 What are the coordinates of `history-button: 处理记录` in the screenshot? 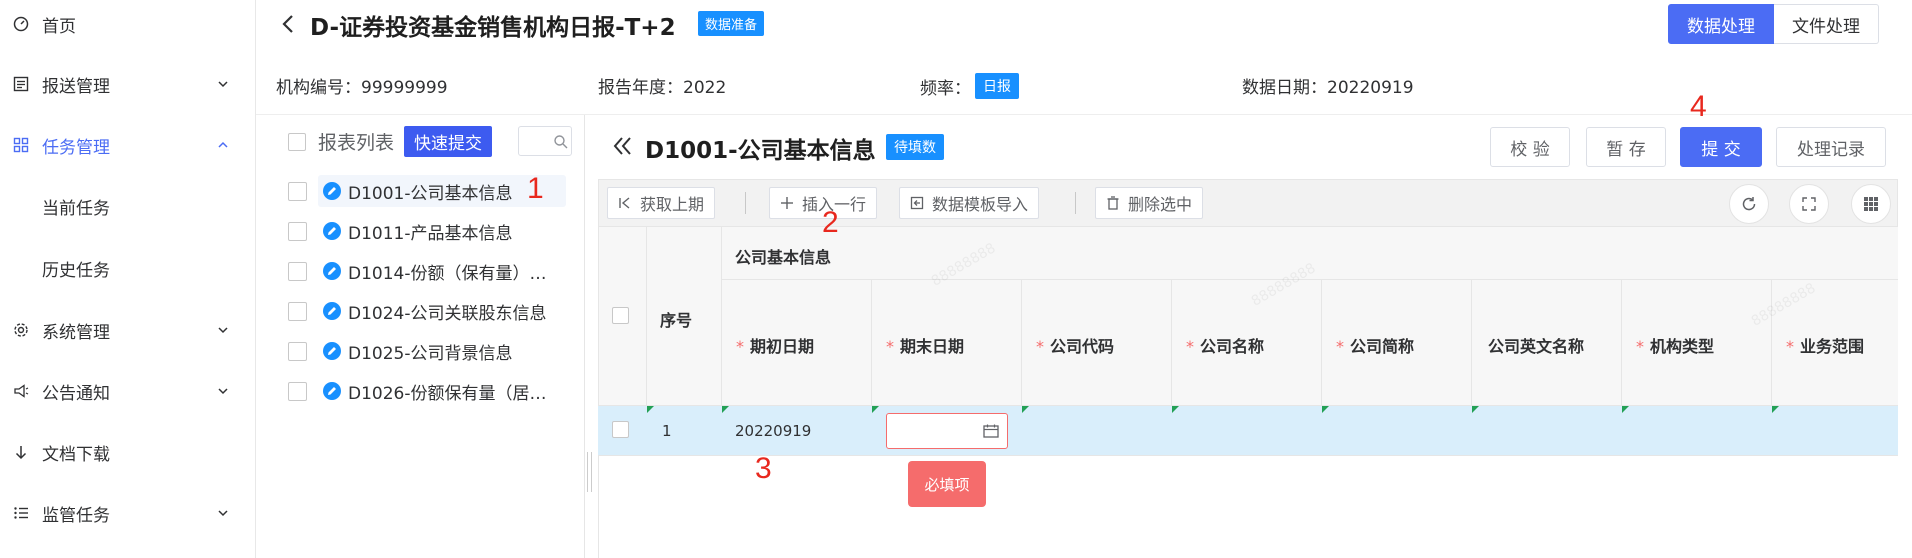 It's located at (1831, 147).